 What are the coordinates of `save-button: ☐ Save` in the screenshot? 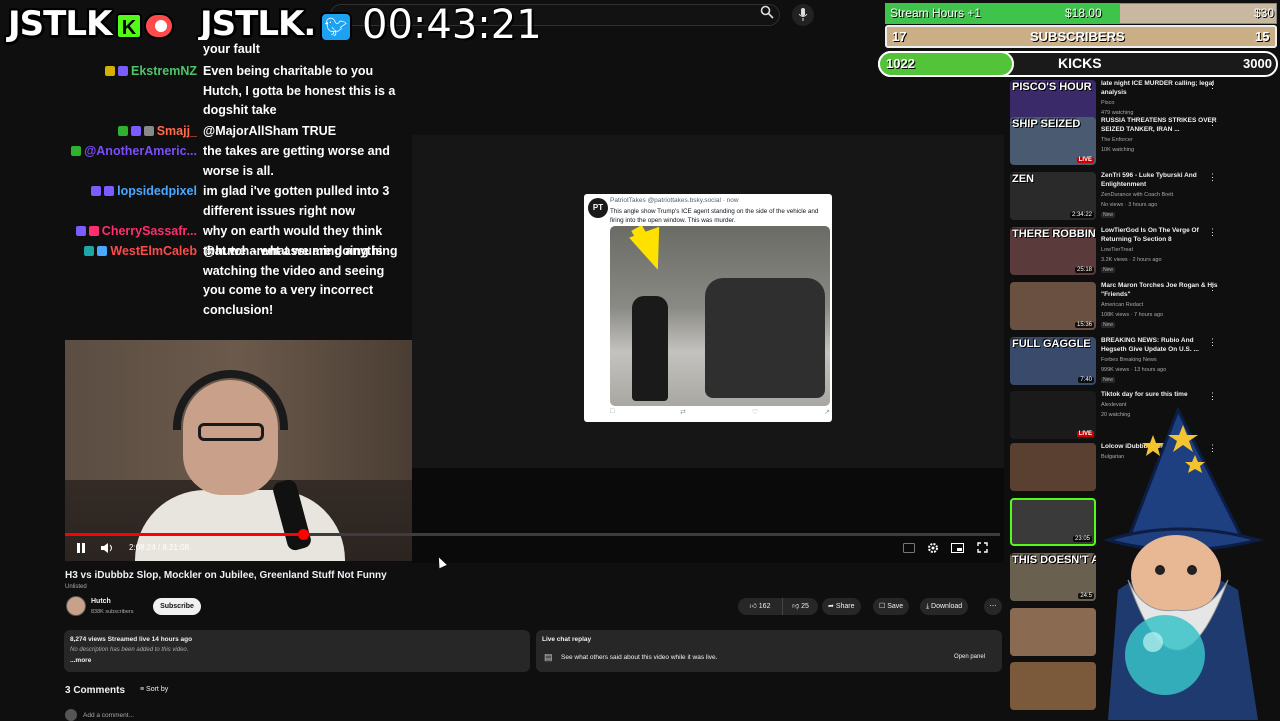 It's located at (891, 606).